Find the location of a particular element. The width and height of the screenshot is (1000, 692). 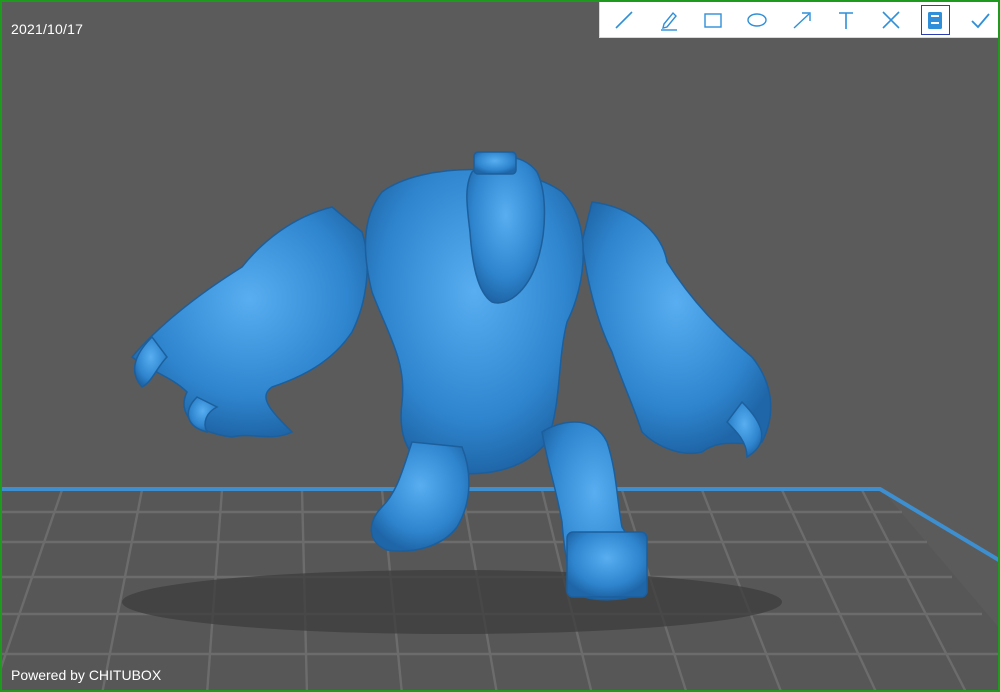

line-icon is located at coordinates (624, 19).